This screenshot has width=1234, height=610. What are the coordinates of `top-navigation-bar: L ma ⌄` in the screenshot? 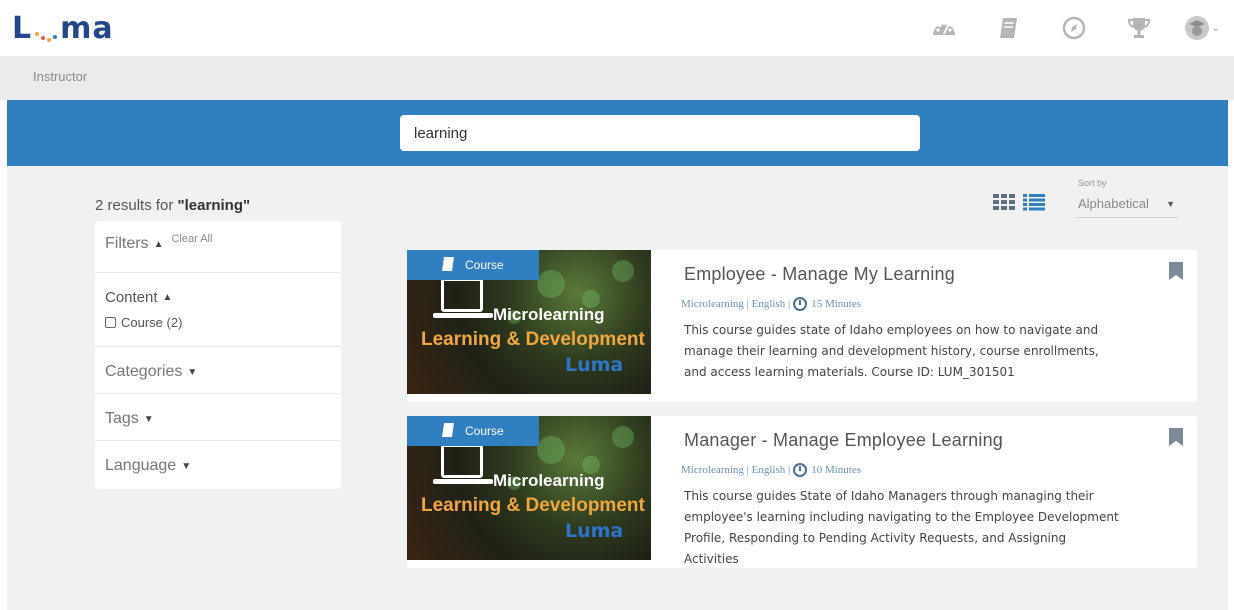 It's located at (617, 28).